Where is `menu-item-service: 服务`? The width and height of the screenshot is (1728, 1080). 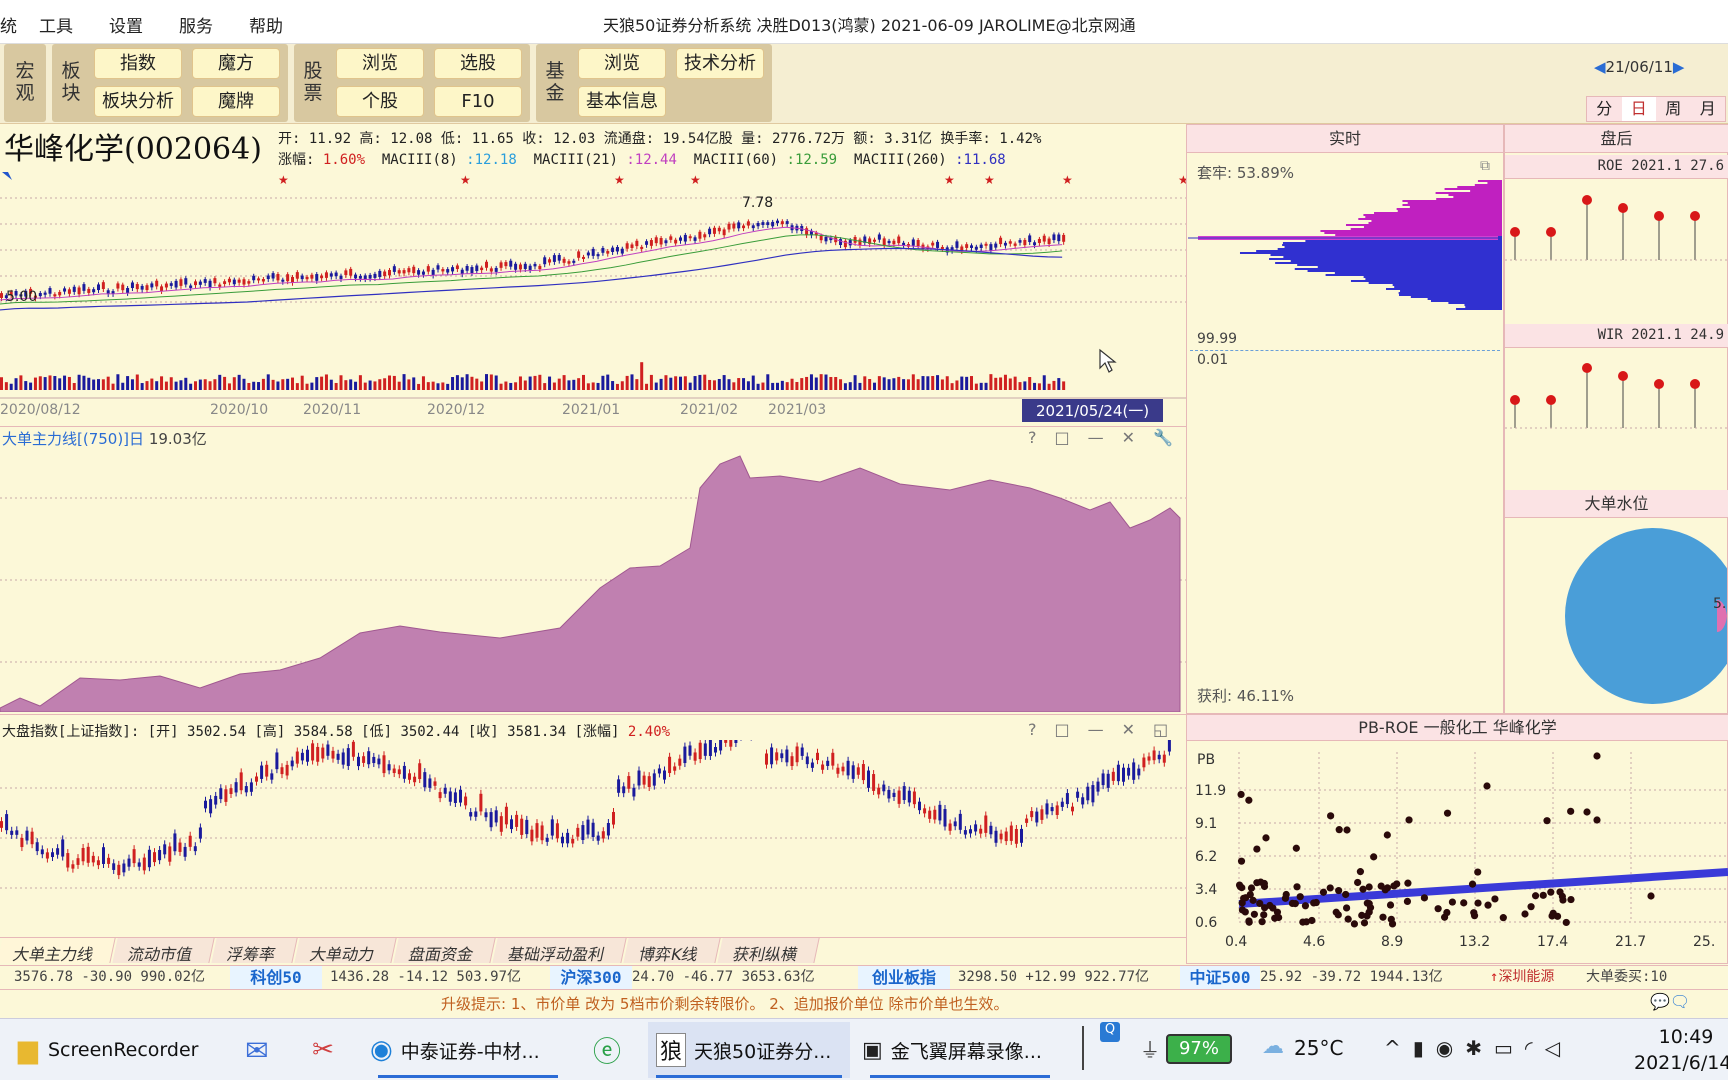
menu-item-service: 服务 is located at coordinates (196, 24).